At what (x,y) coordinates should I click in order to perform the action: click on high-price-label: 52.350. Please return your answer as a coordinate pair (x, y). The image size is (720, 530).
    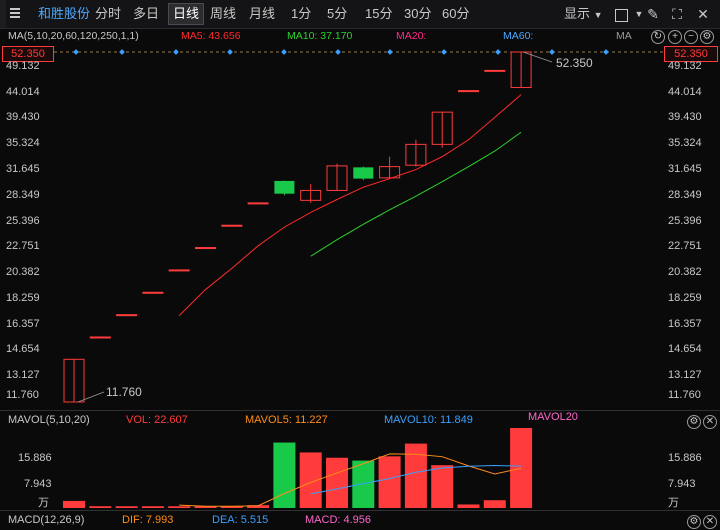
    Looking at the image, I should click on (574, 63).